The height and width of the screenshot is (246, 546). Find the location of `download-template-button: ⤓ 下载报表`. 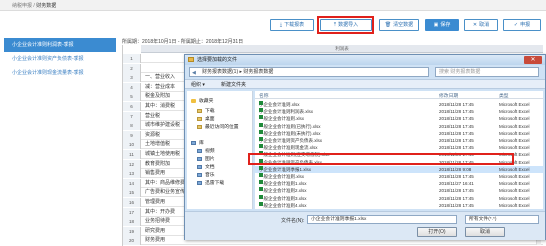

download-template-button: ⤓ 下载报表 is located at coordinates (292, 25).